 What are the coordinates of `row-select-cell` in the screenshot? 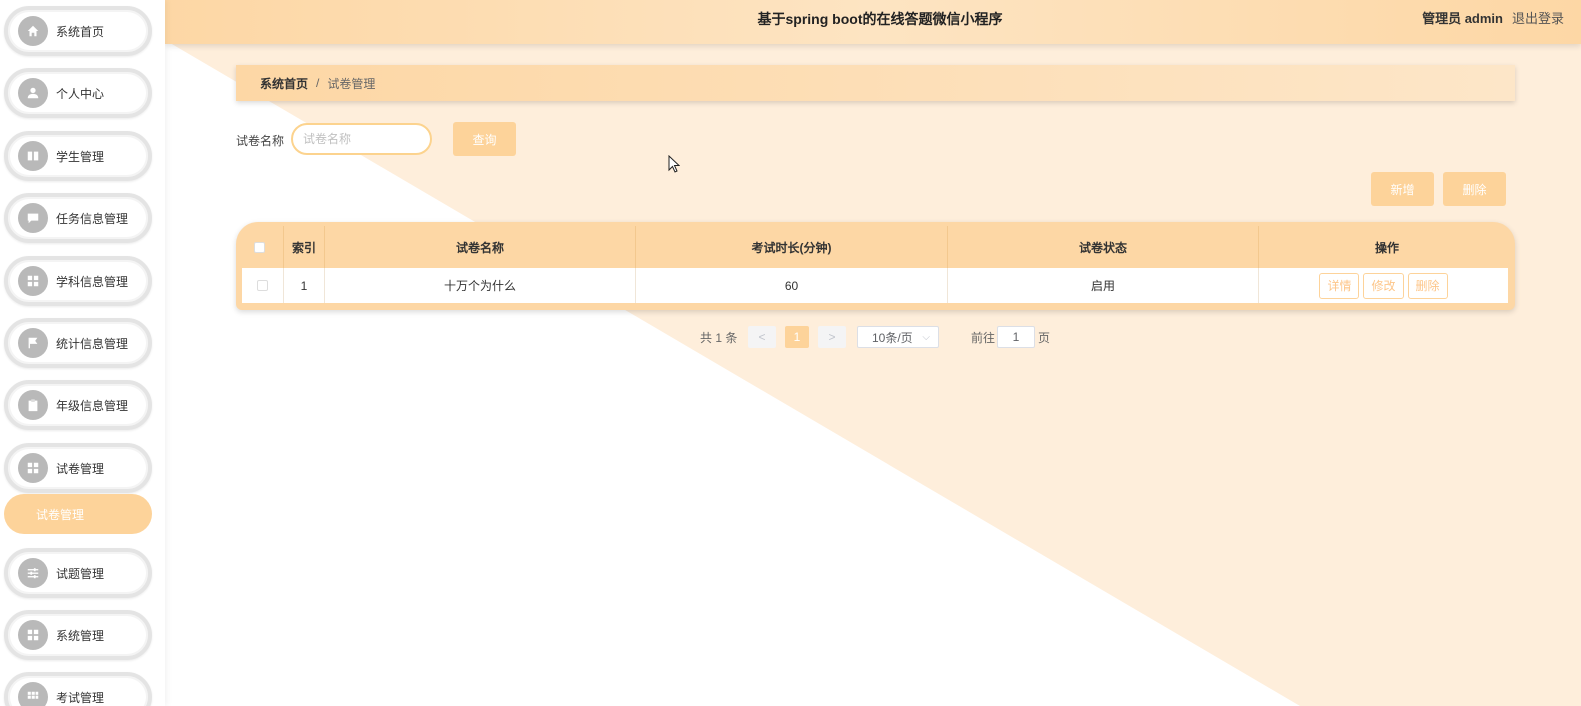 It's located at (263, 285).